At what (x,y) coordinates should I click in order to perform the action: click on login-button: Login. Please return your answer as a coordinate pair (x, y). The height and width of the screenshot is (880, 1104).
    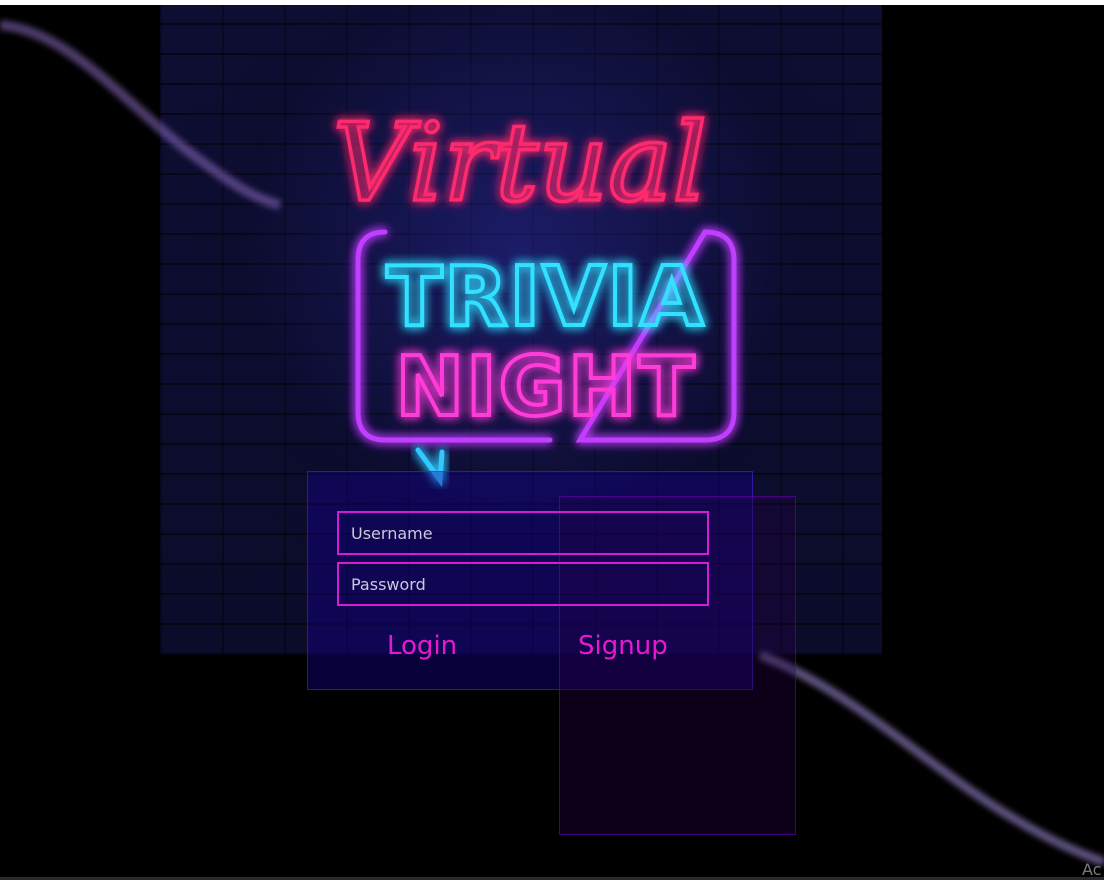
    Looking at the image, I should click on (422, 646).